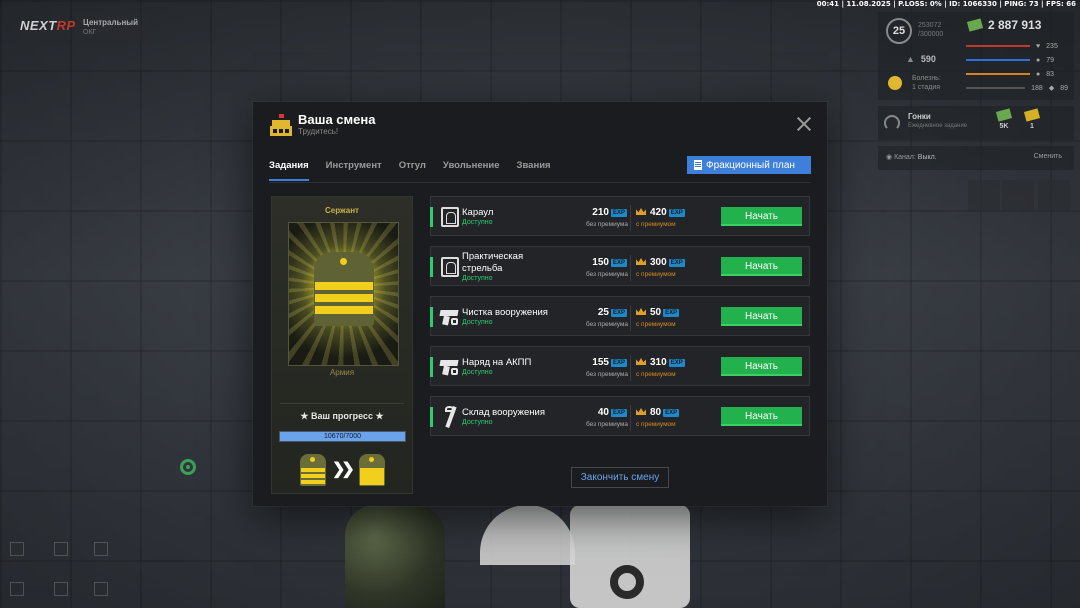 The image size is (1080, 608). I want to click on notification-bell-icon, so click(1054, 196).